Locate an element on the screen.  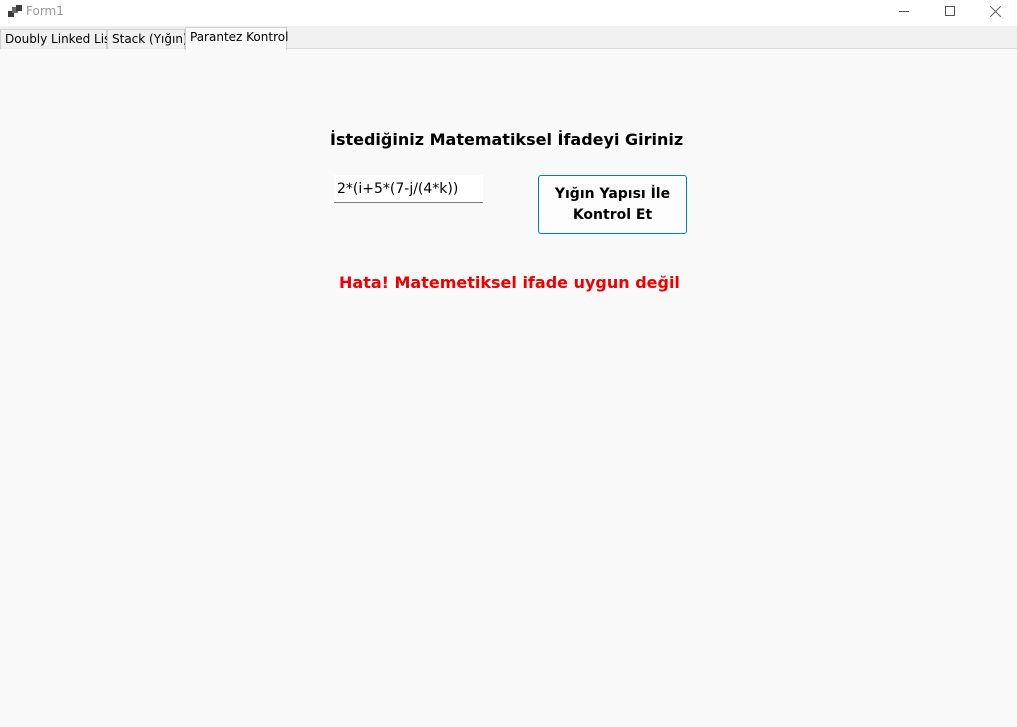
maximize-icon is located at coordinates (950, 11).